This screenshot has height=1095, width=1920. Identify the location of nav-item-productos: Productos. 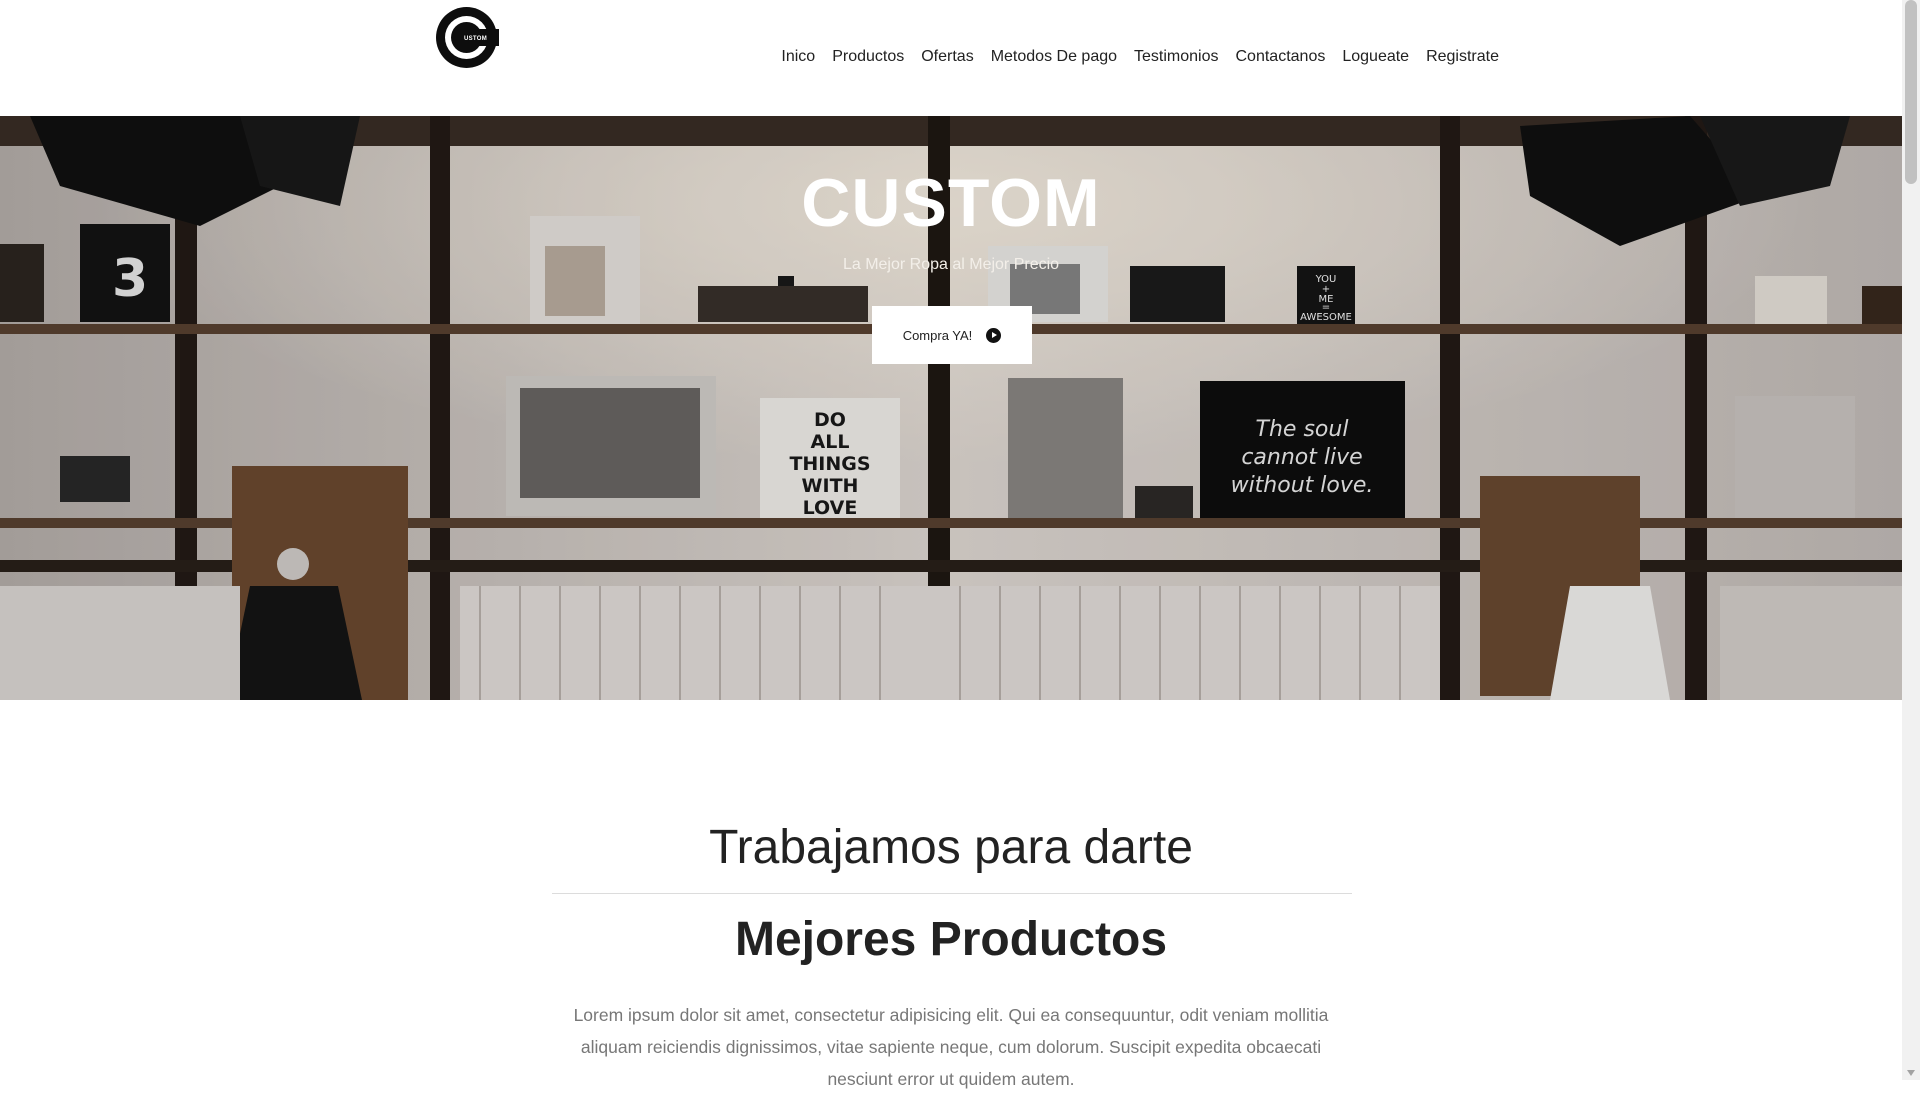
(868, 57).